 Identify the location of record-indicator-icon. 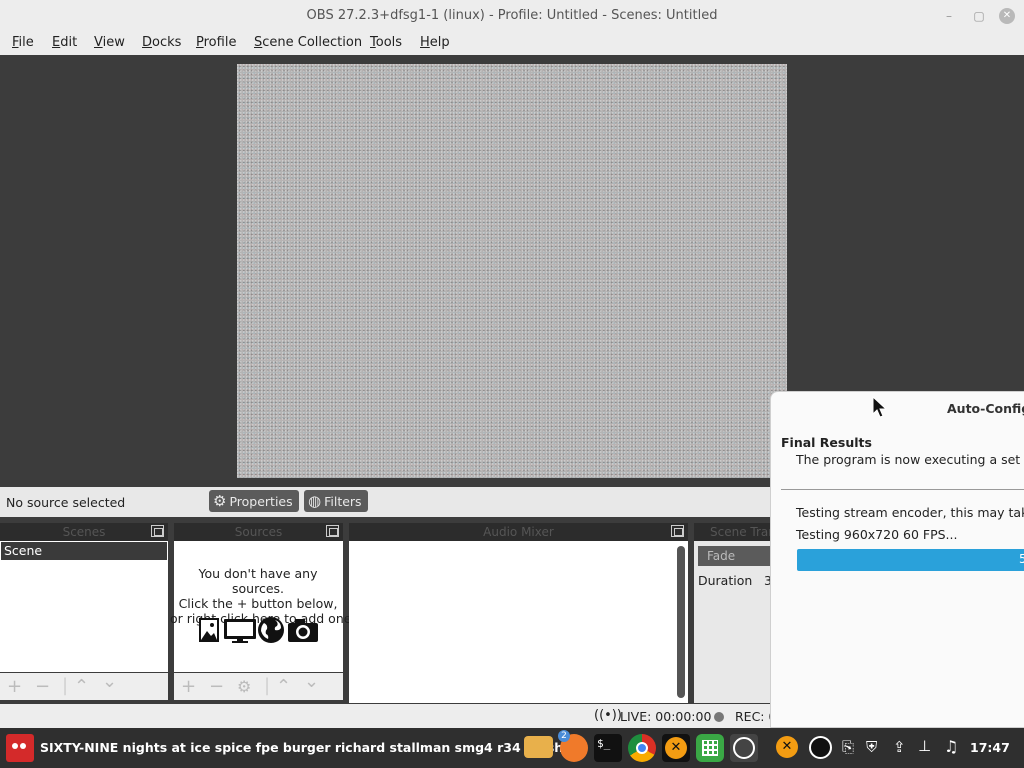
(719, 717).